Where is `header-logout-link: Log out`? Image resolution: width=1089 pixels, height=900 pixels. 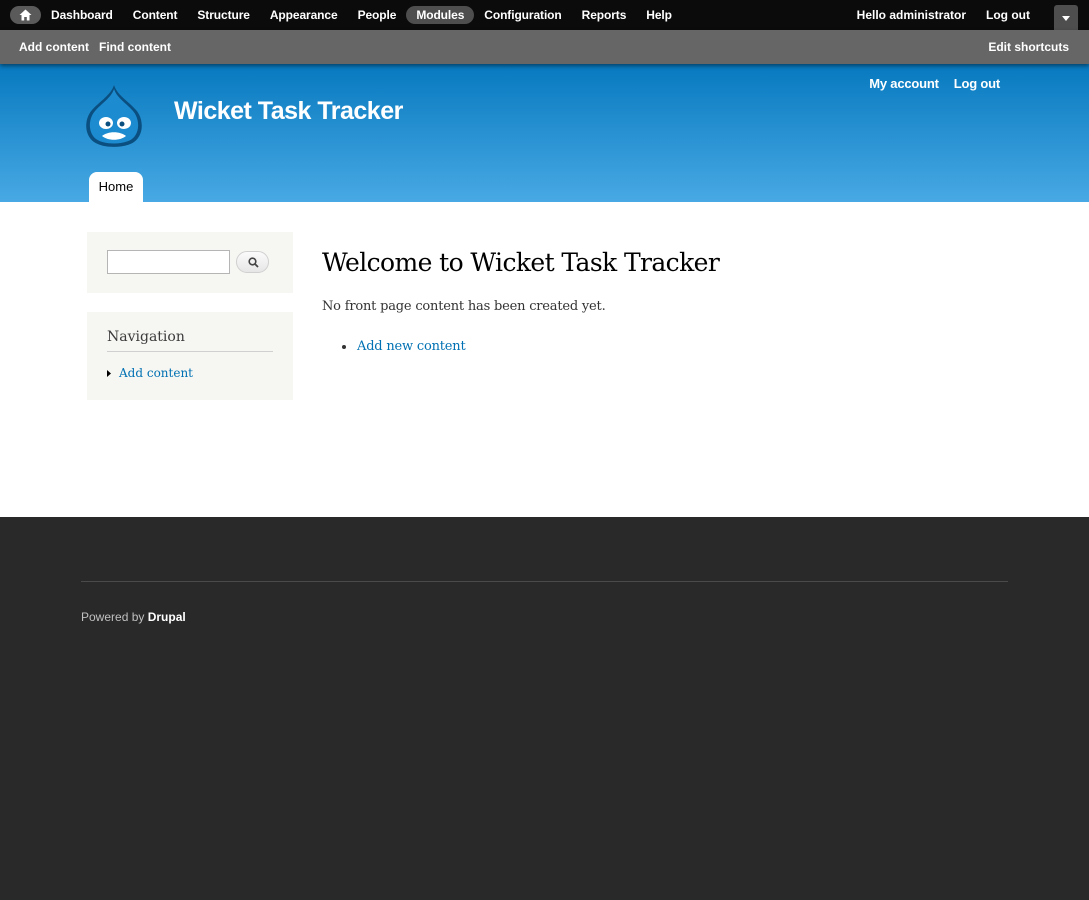
header-logout-link: Log out is located at coordinates (977, 83).